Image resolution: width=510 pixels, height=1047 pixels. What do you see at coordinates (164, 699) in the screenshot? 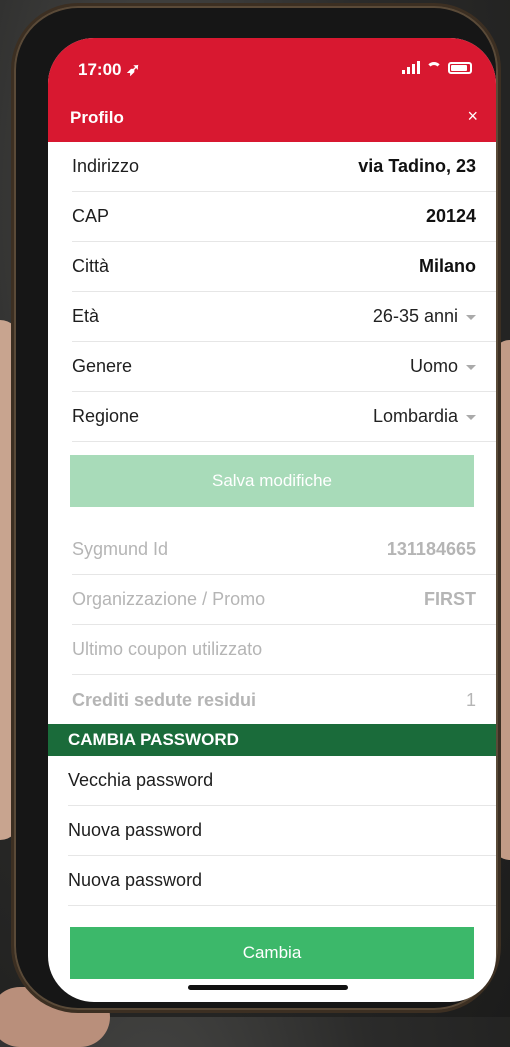
I see `info-label: Crediti sedute residui` at bounding box center [164, 699].